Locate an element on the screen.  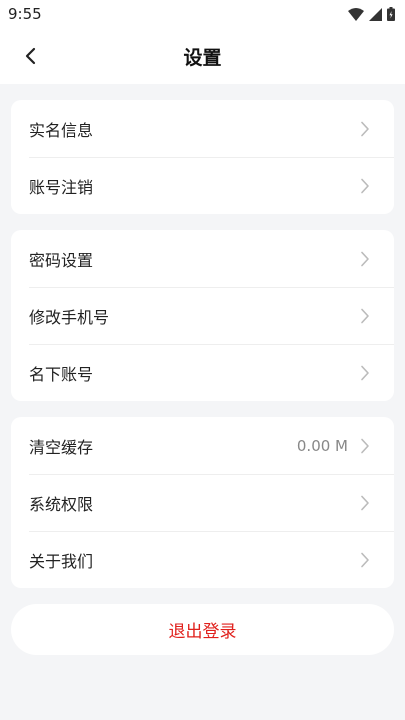
settings-item-label: 关于我们 is located at coordinates (61, 561).